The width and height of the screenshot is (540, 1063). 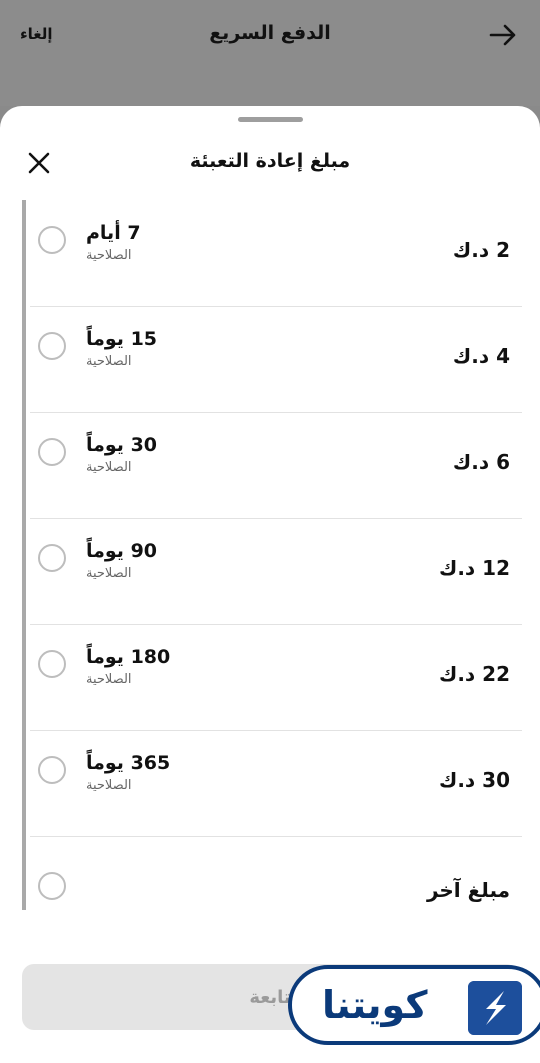 I want to click on validity-block: 15 يوماً الصلاحية, so click(x=121, y=348).